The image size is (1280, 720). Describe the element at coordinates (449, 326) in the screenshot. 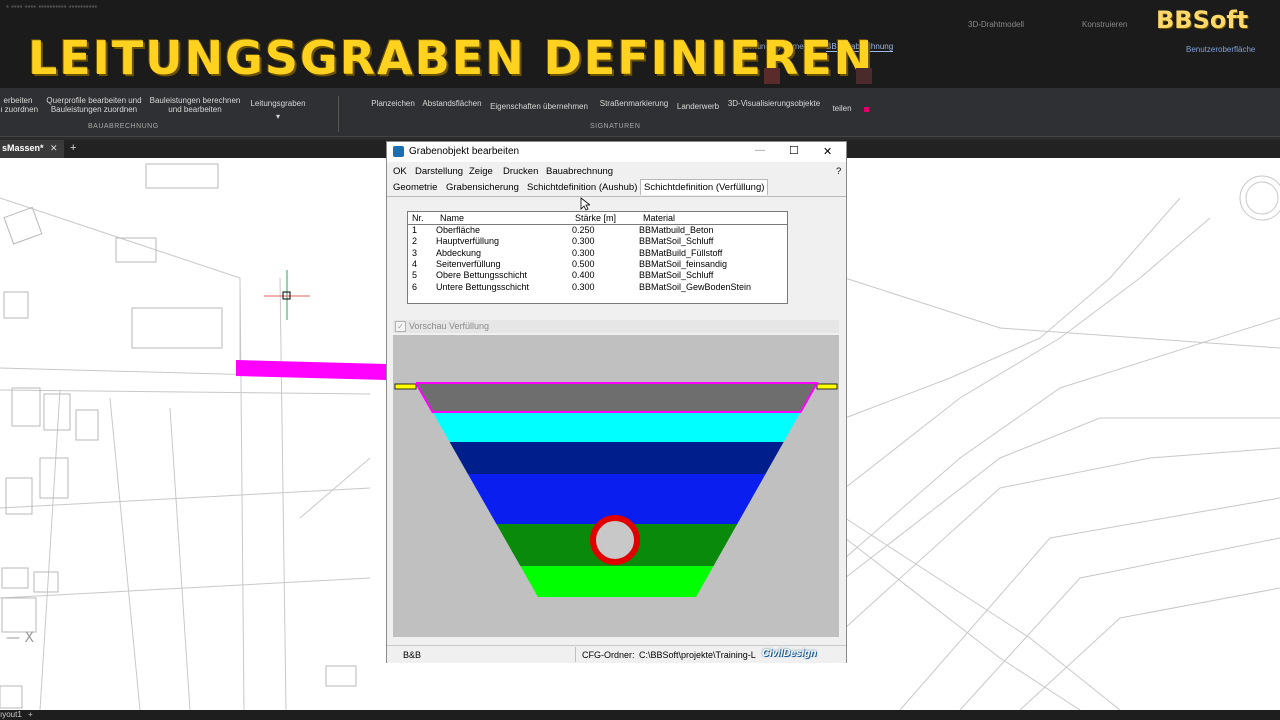

I see `preview-checkbox-label: Vorschau Verfüllung` at that location.